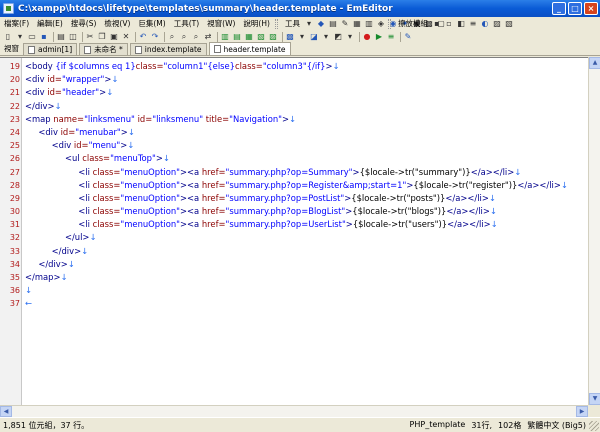  Describe the element at coordinates (194, 224) in the screenshot. I see `code-token: <a` at that location.